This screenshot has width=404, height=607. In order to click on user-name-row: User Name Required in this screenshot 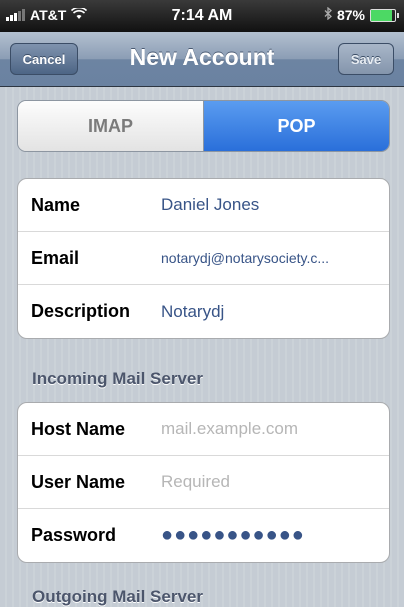, I will do `click(203, 482)`.